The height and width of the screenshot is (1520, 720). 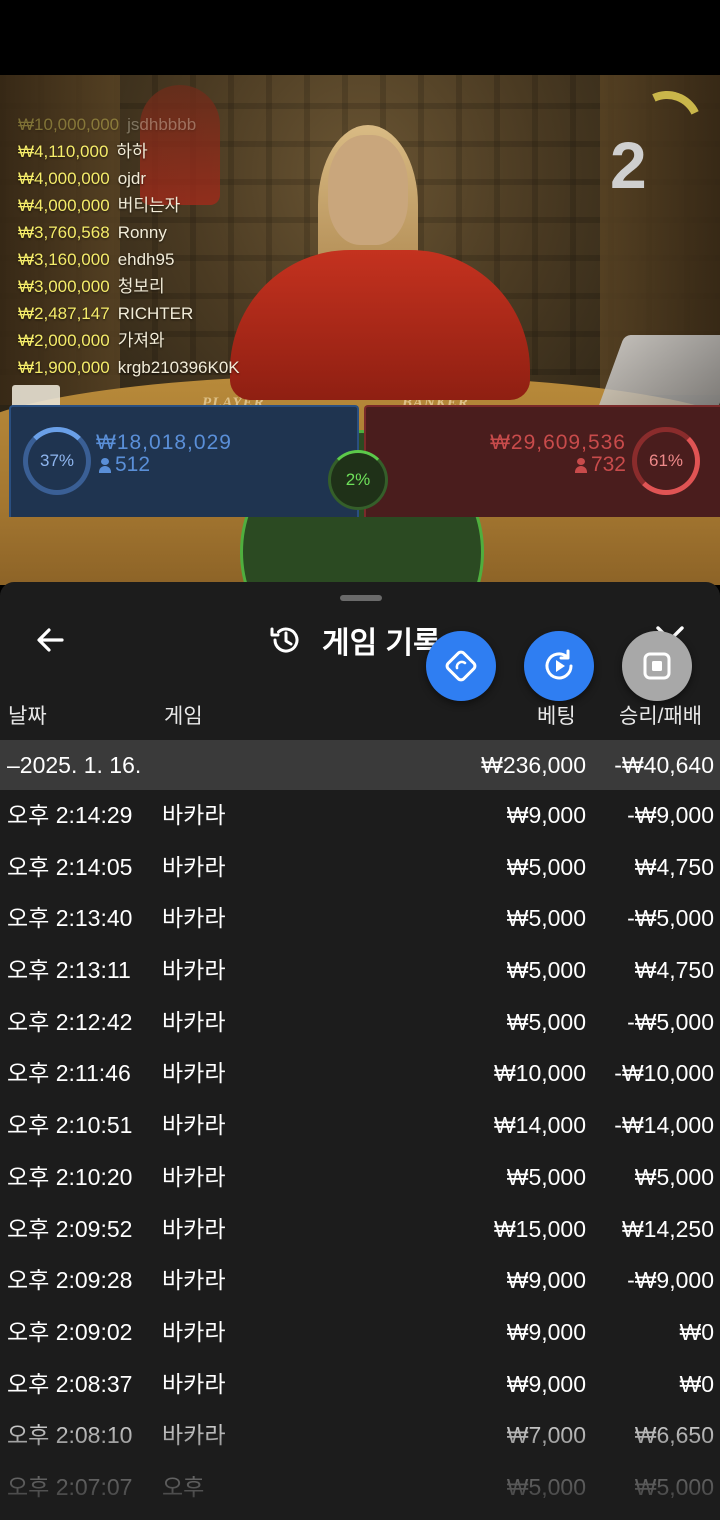 What do you see at coordinates (70, 1021) in the screenshot?
I see `row-time: 오후 2:12:42` at bounding box center [70, 1021].